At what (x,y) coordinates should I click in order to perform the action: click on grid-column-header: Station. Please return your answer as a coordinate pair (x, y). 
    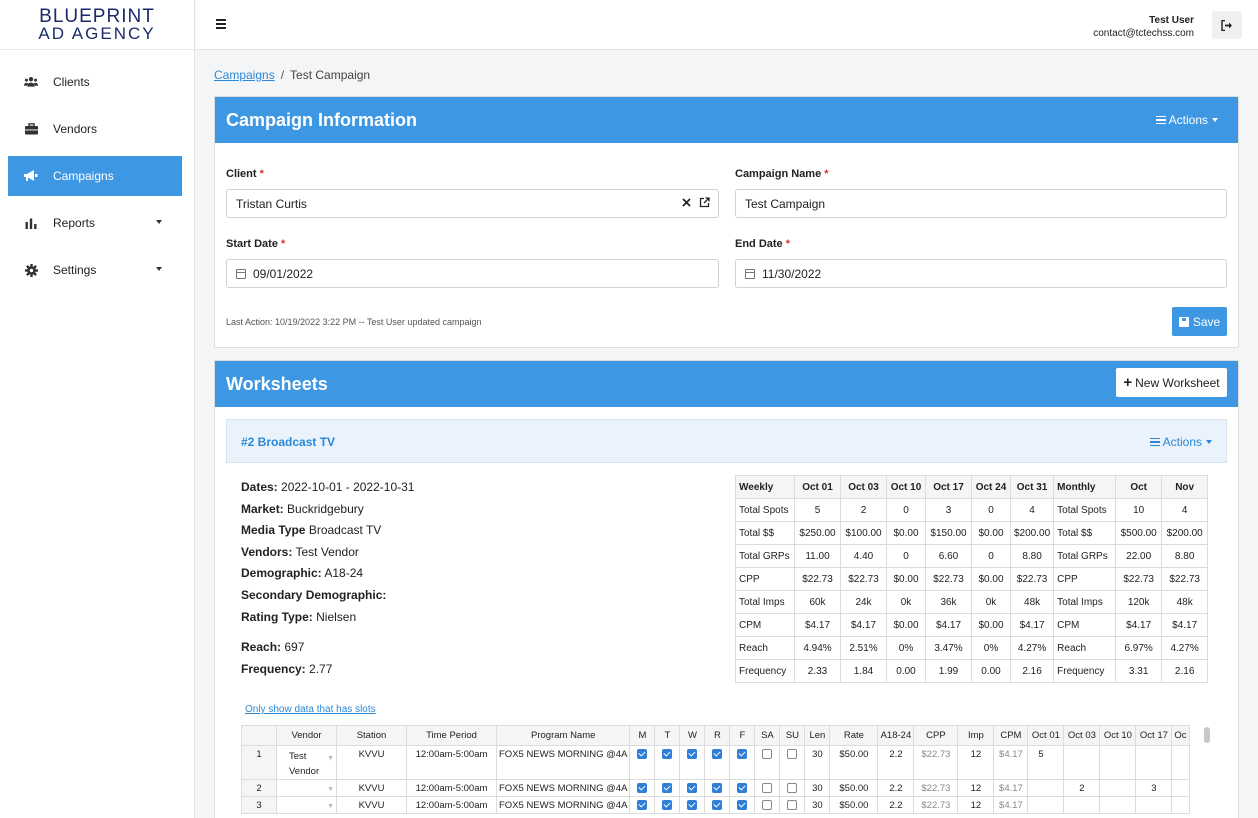
    Looking at the image, I should click on (371, 735).